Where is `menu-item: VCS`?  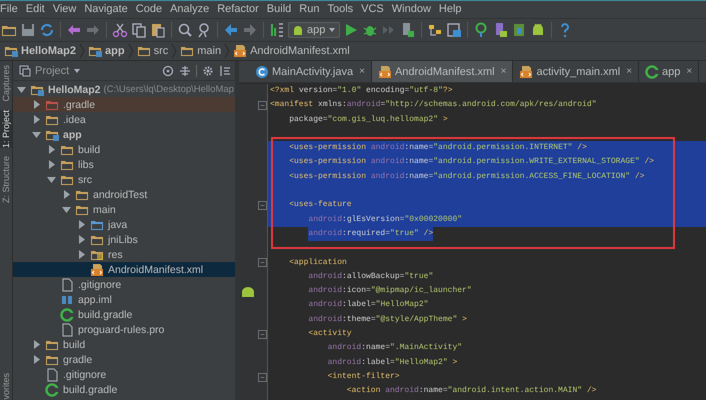
menu-item: VCS is located at coordinates (372, 9).